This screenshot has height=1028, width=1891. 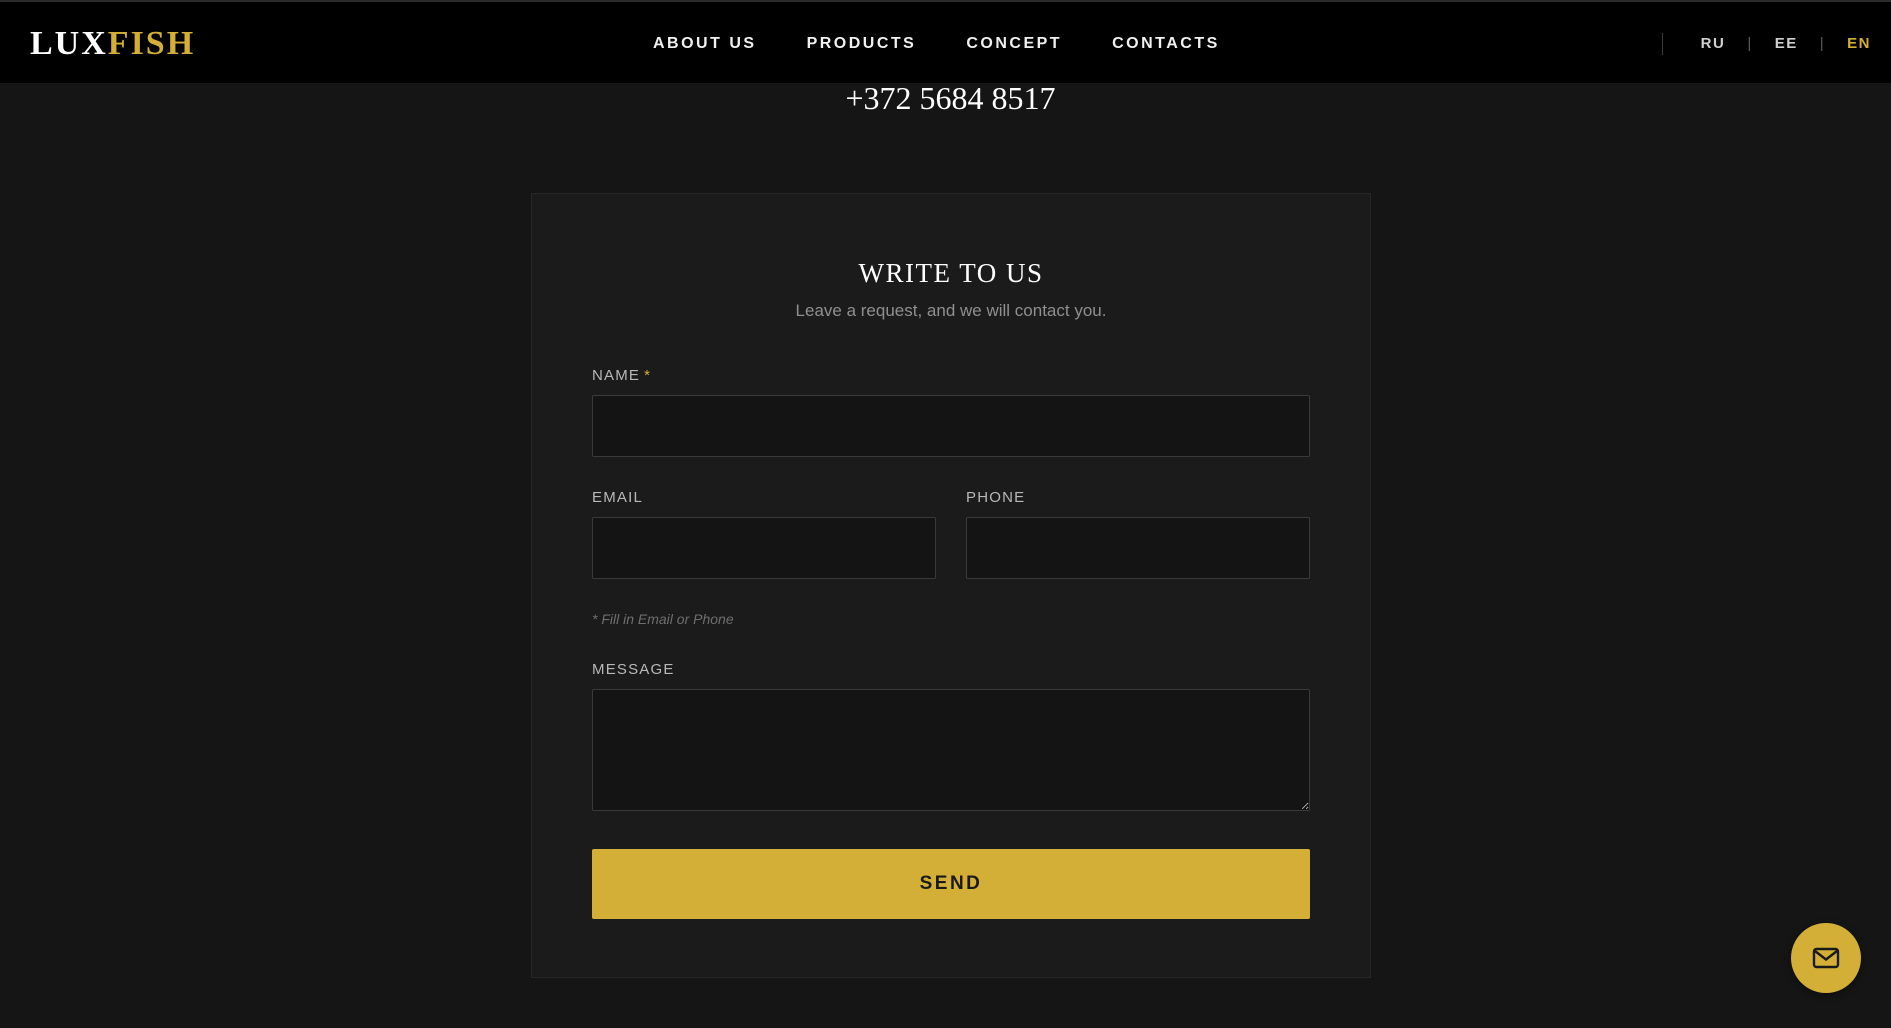 What do you see at coordinates (961, 44) in the screenshot?
I see `main-nav: ABOUT US PRODUCTS CONCEPT CONTACTS` at bounding box center [961, 44].